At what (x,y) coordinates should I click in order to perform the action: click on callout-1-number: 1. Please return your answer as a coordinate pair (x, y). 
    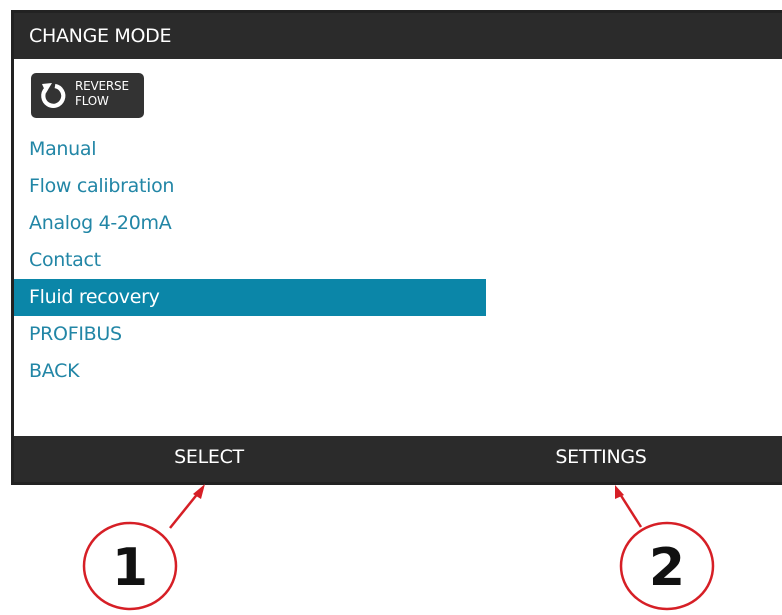
    Looking at the image, I should click on (130, 568).